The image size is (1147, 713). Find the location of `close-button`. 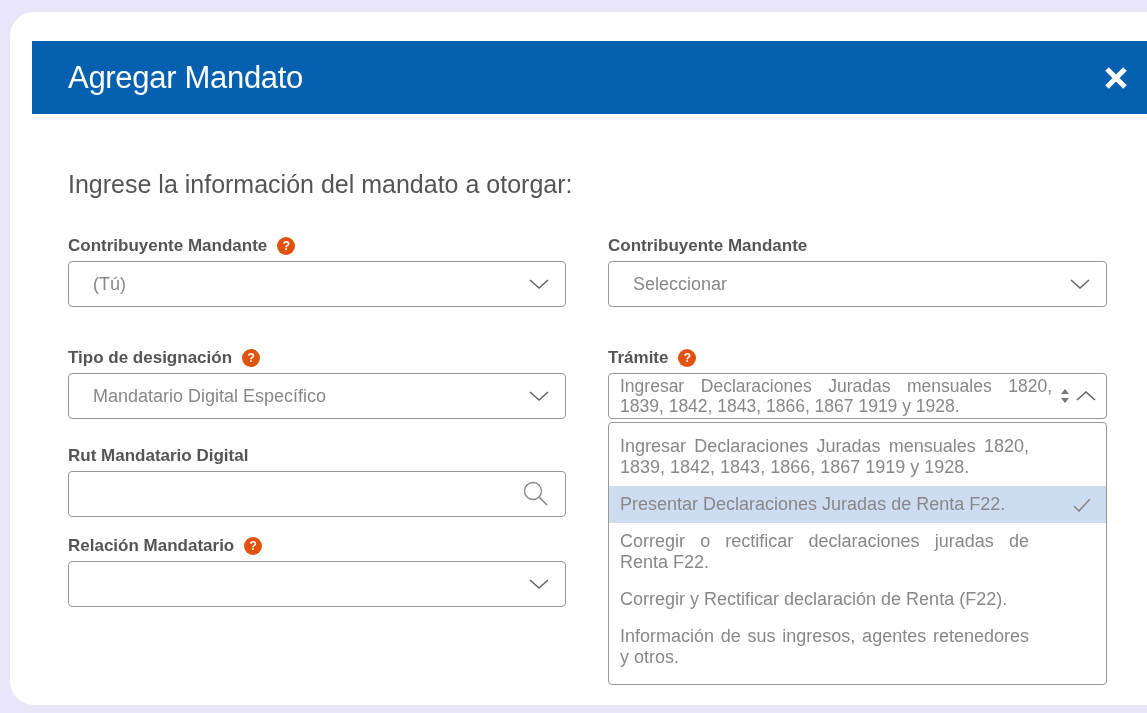

close-button is located at coordinates (1116, 77).